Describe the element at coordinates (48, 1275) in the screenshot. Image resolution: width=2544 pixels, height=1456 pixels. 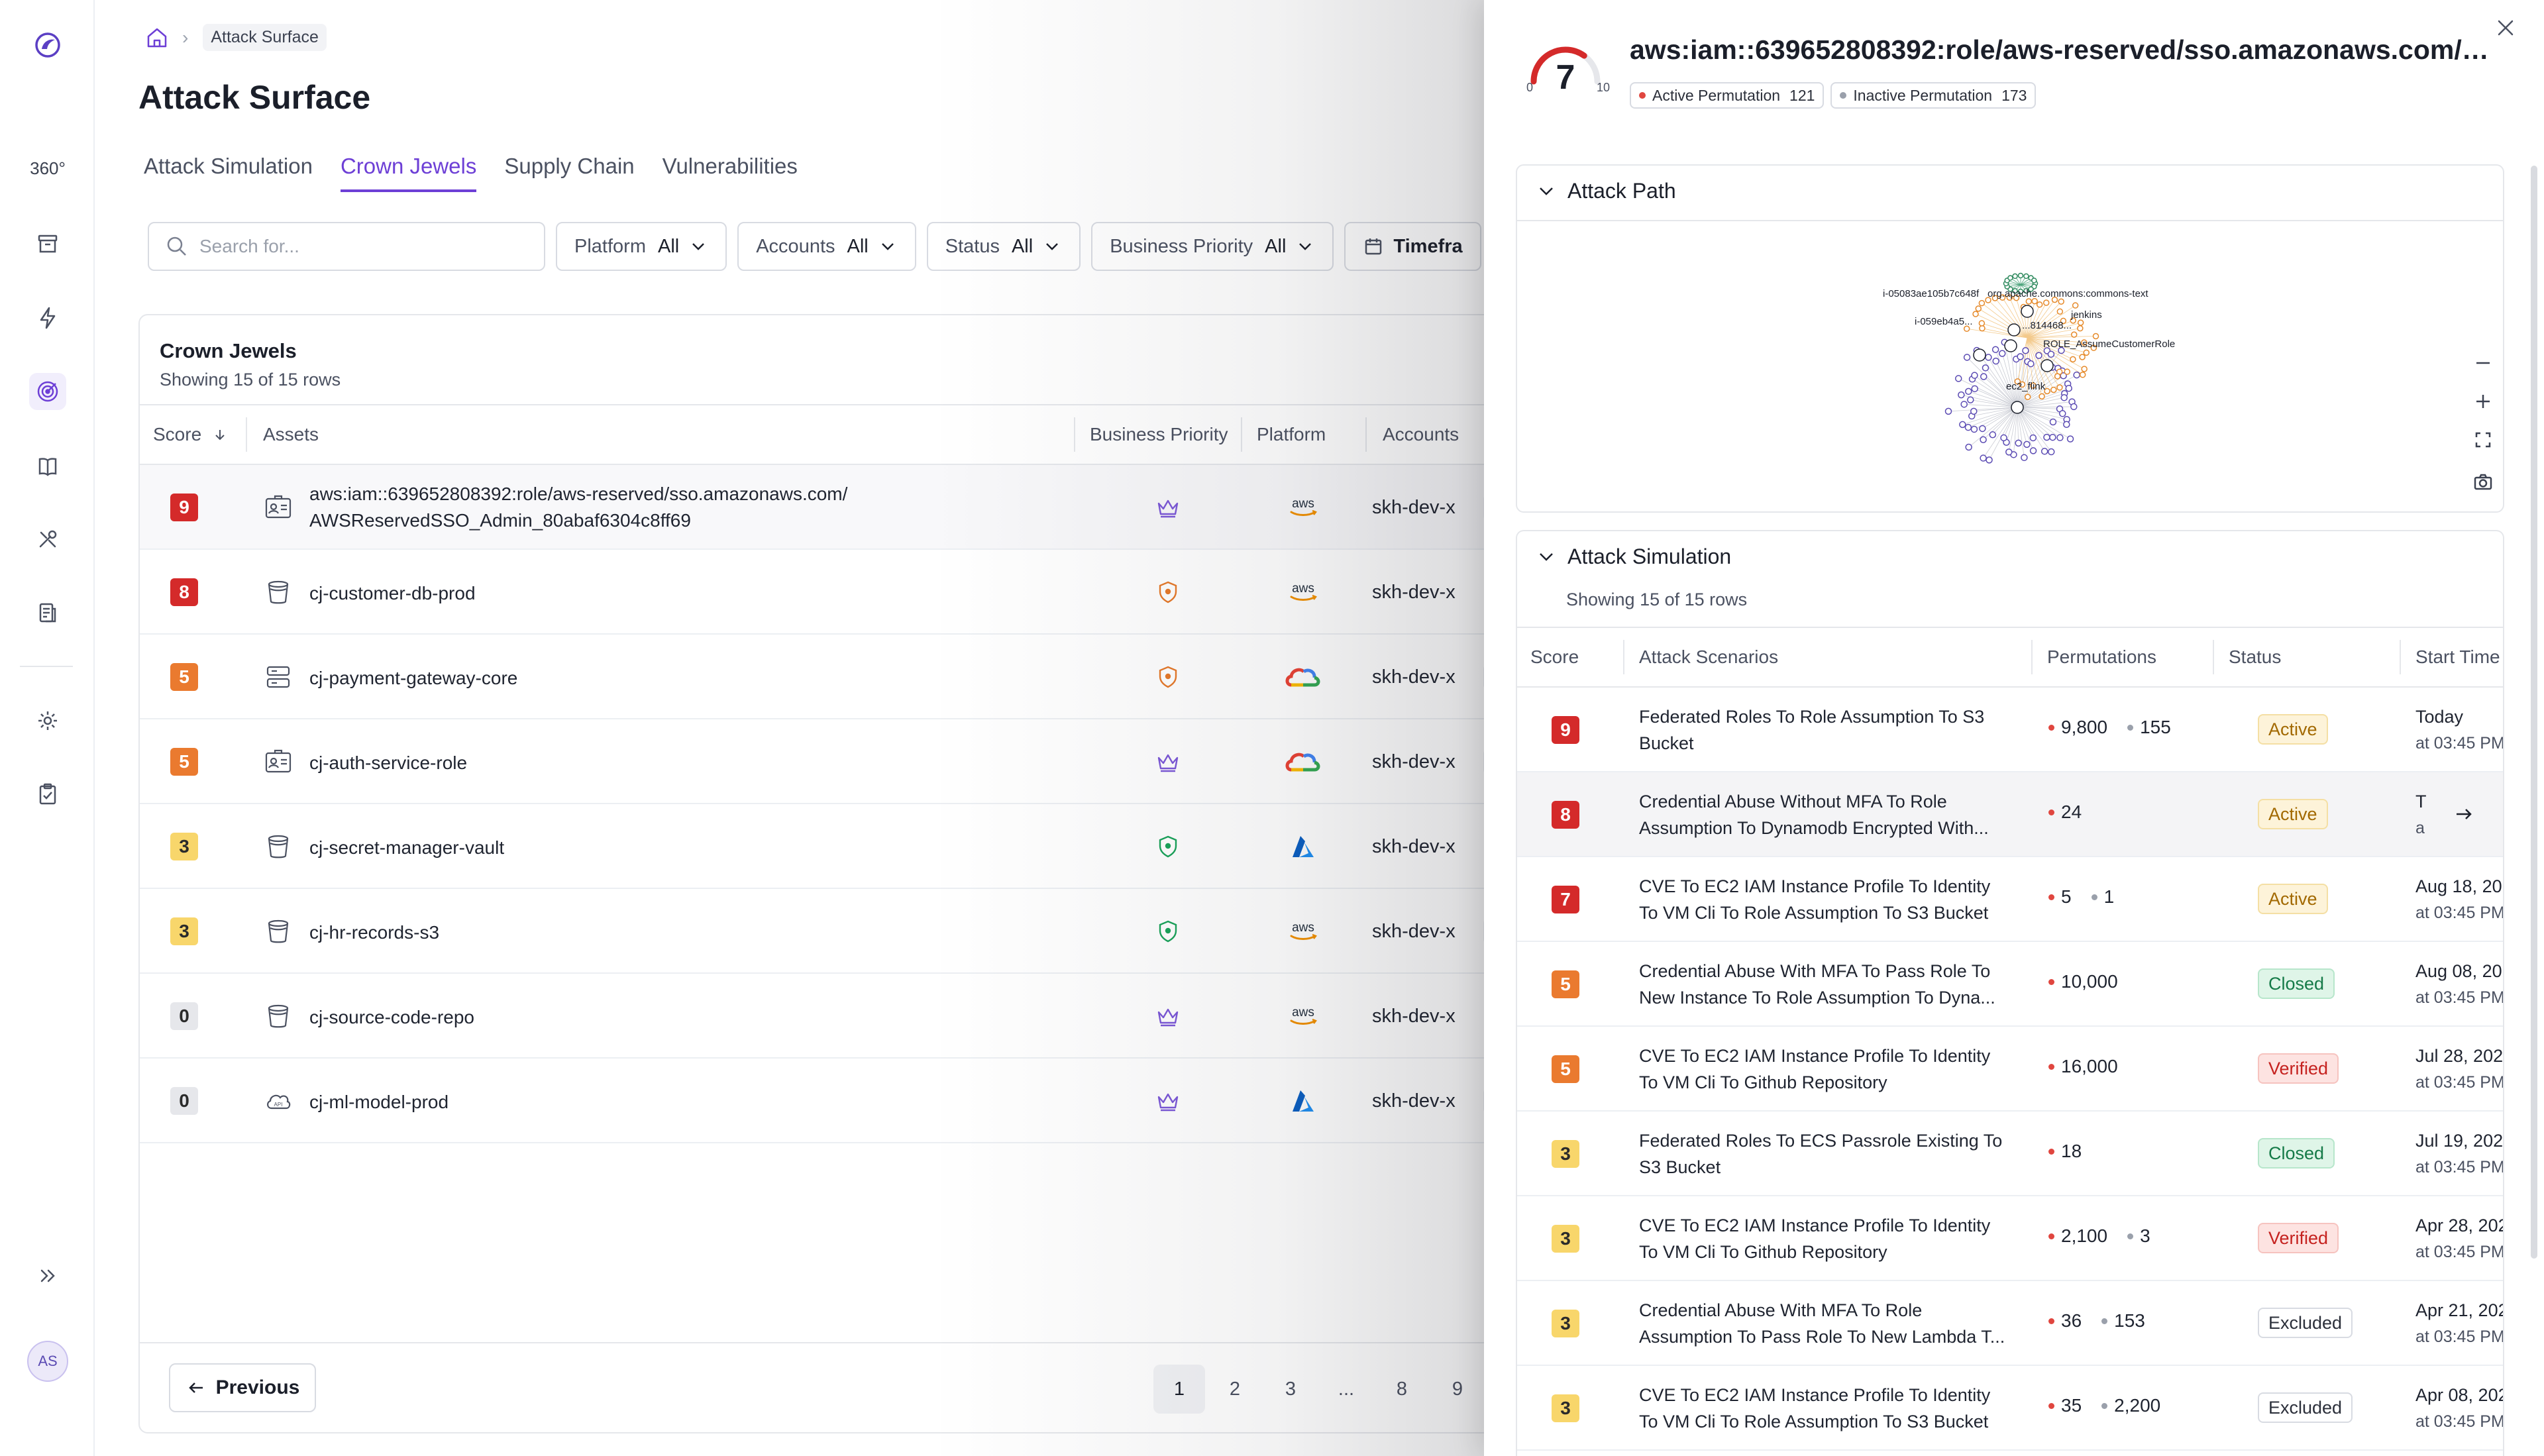
I see `expand-icon` at that location.